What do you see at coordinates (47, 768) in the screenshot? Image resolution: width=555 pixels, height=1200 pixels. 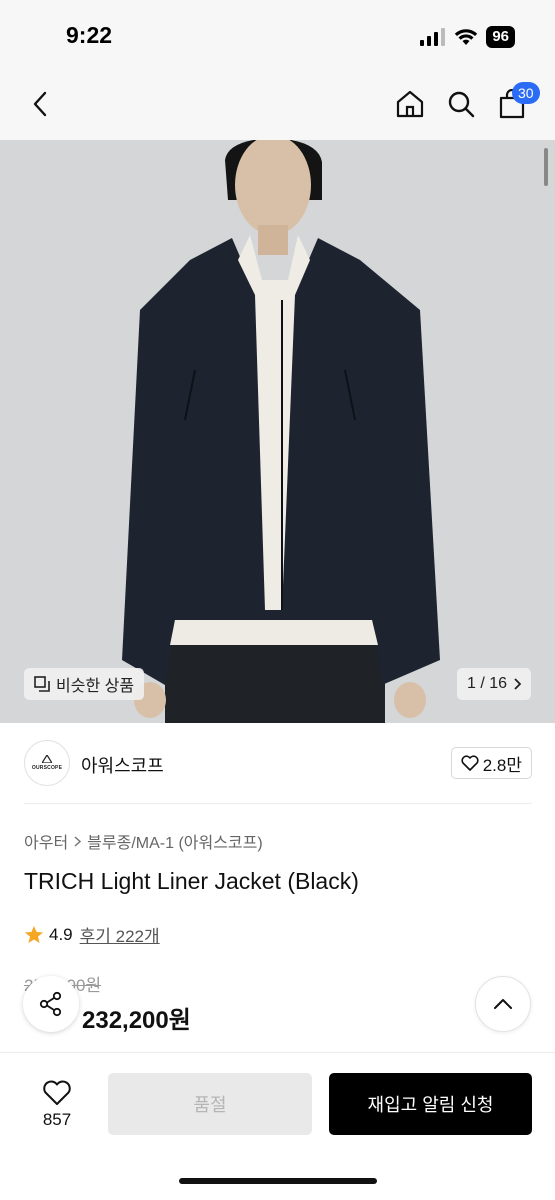 I see `brand-logo-text: OURSCOPE` at bounding box center [47, 768].